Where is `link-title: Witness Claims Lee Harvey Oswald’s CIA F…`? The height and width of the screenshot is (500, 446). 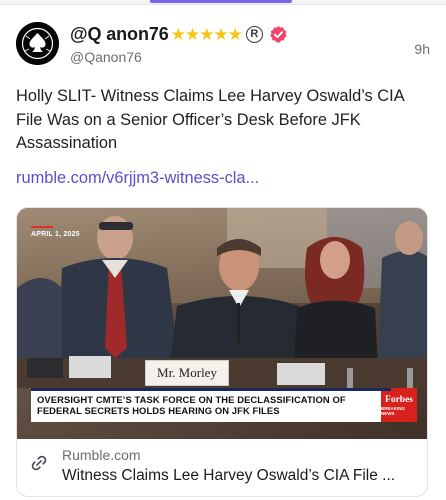
link-title: Witness Claims Lee Harvey Oswald’s CIA F… is located at coordinates (241, 476).